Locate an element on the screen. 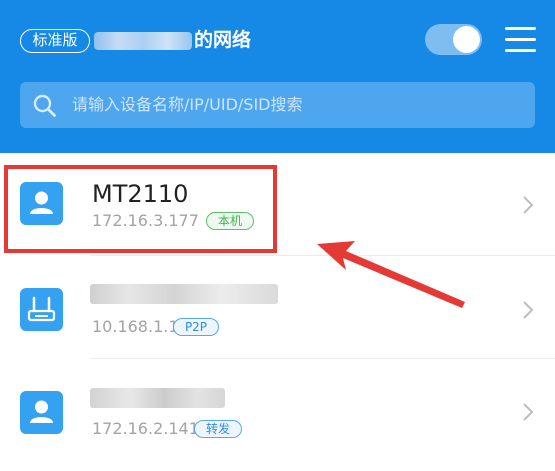  device-ip: 172.16.2.141 is located at coordinates (145, 428).